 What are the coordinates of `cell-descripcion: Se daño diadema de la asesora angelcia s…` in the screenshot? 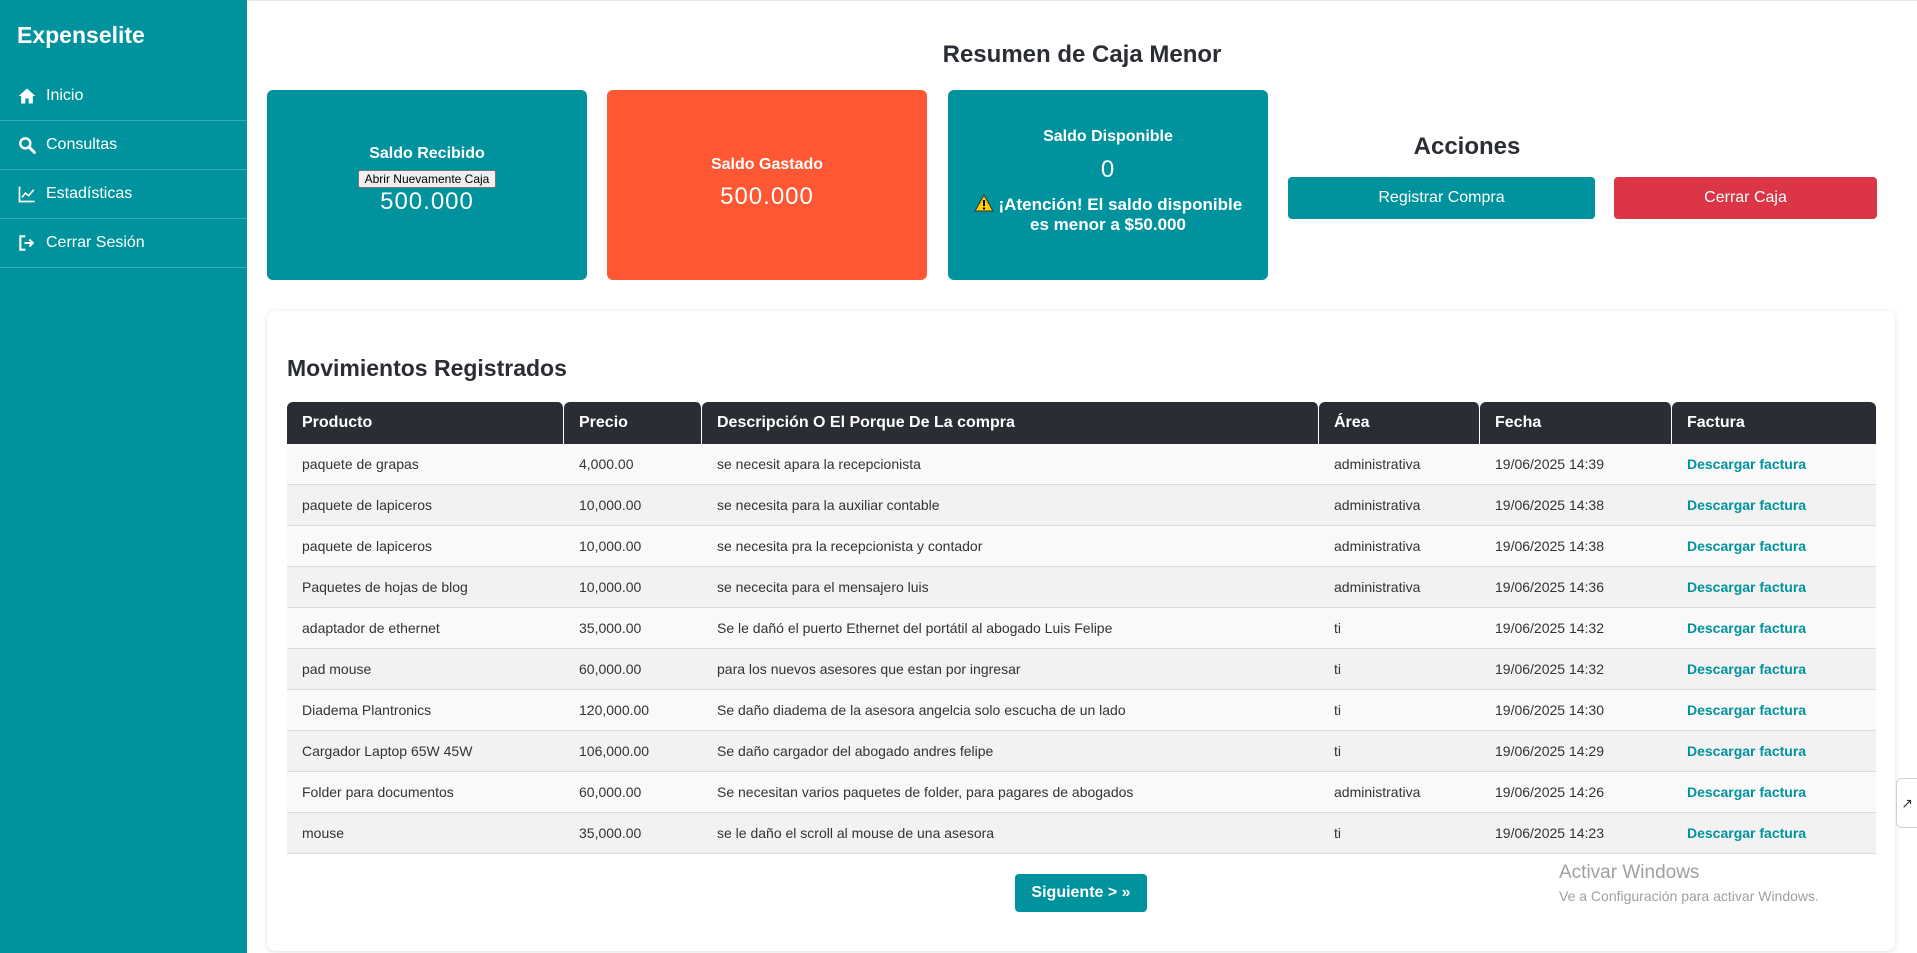 It's located at (1010, 710).